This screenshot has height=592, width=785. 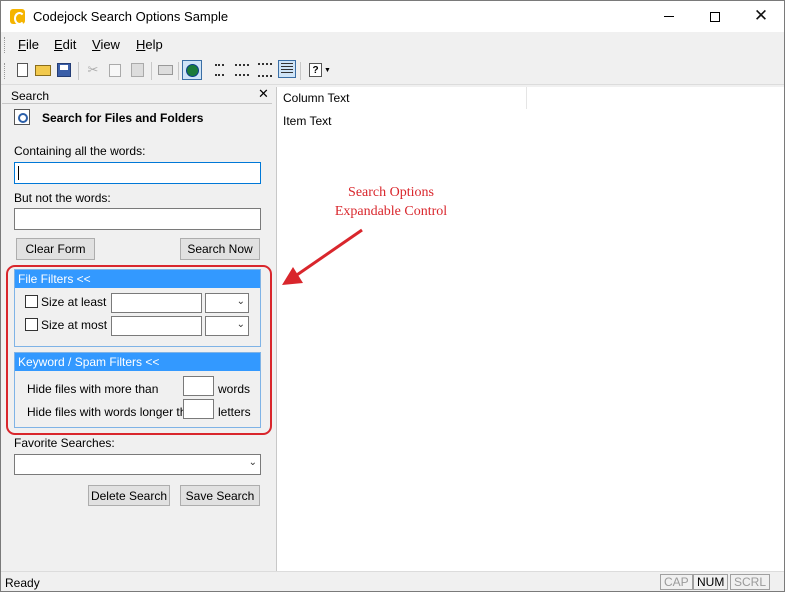 What do you see at coordinates (750, 582) in the screenshot?
I see `scroll-lock-indicator: SCRL` at bounding box center [750, 582].